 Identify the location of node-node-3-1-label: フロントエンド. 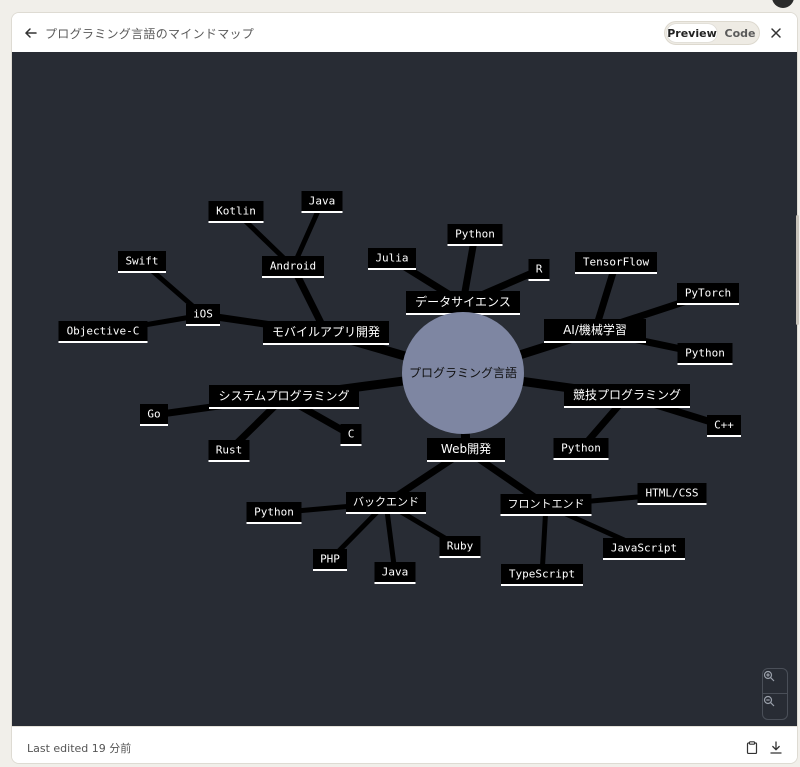
(546, 504).